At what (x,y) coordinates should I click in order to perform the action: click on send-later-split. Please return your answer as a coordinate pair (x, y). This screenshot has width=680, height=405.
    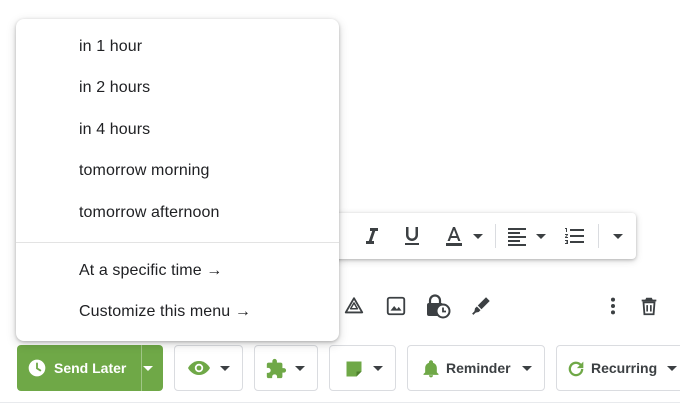
    Looking at the image, I should click on (141, 368).